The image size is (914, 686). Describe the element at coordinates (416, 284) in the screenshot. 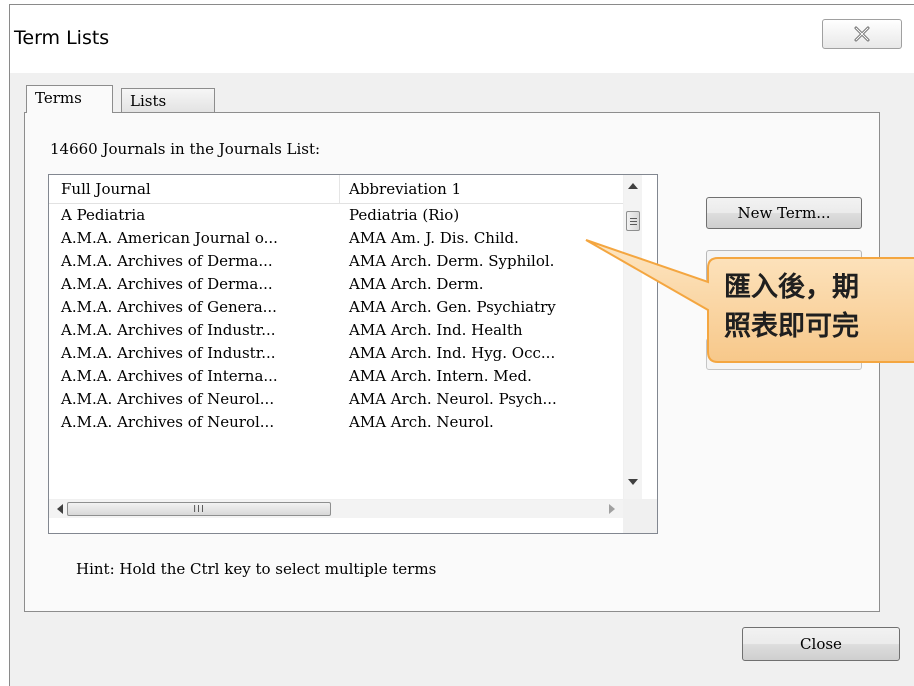

I see `row-abbreviation: AMA Arch. Derm.` at that location.